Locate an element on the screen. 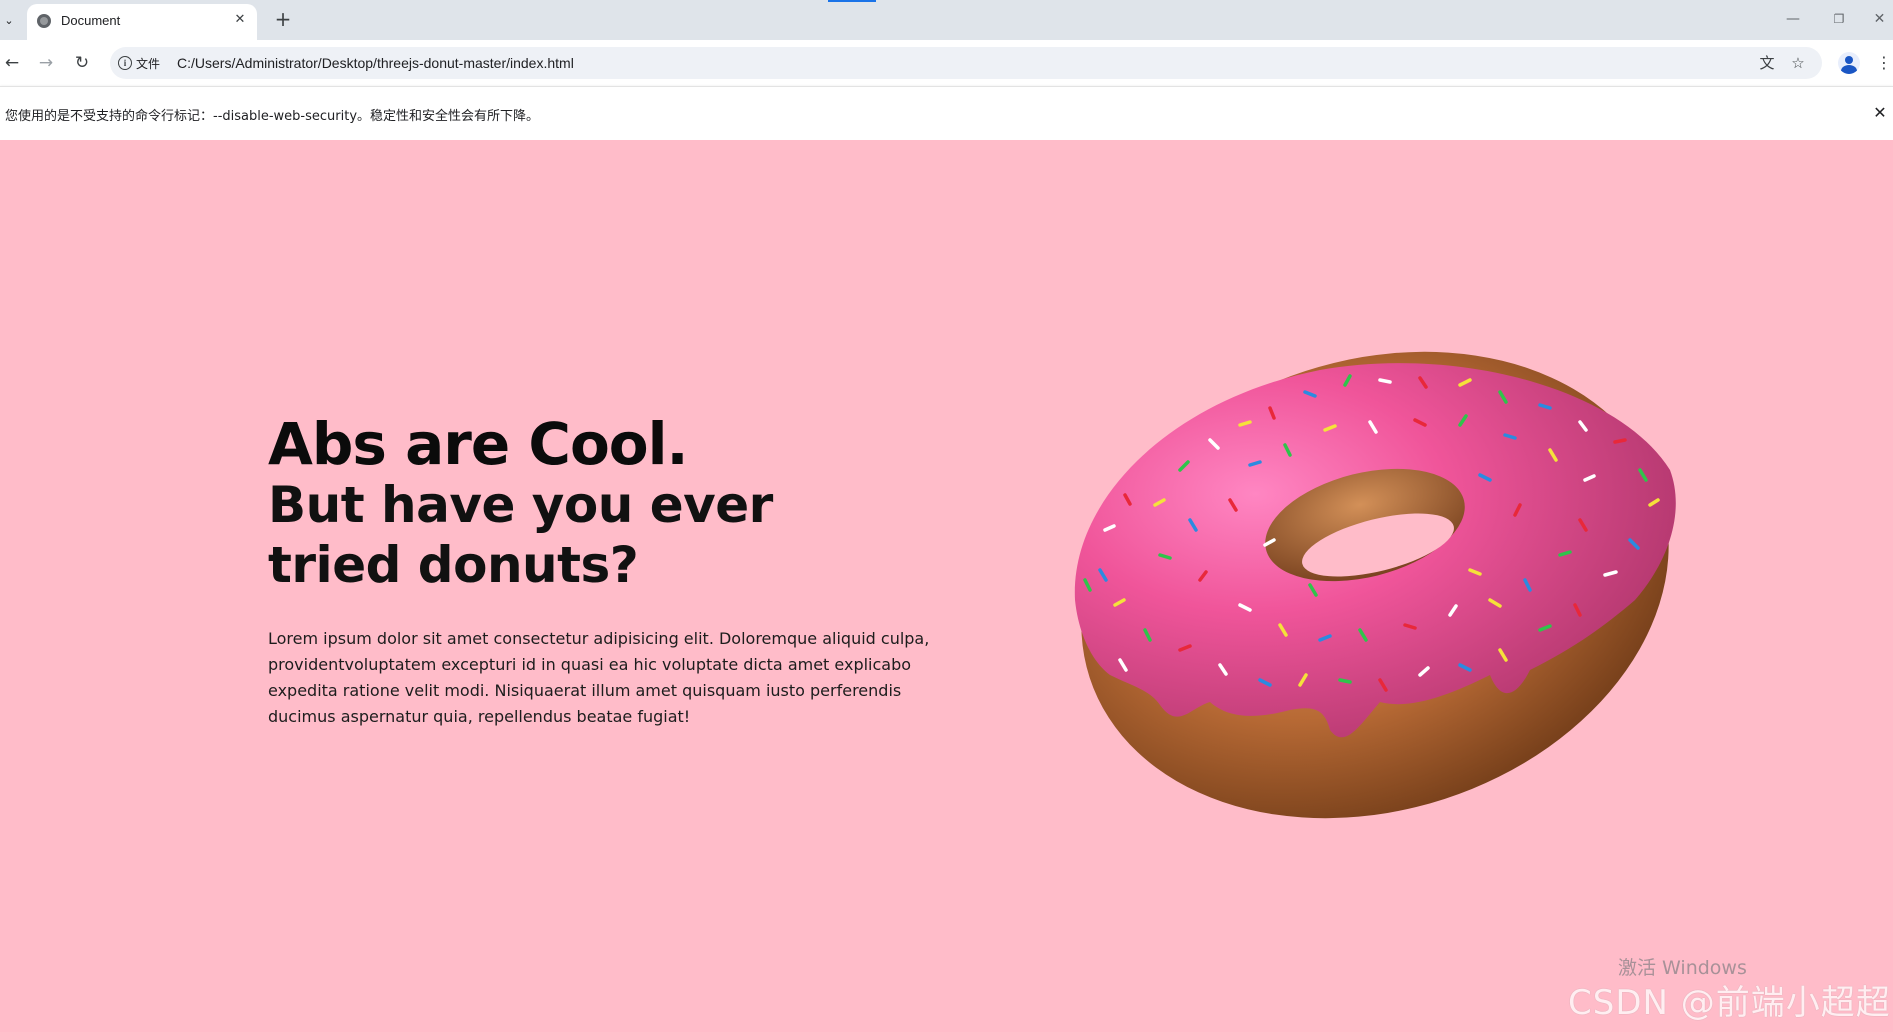 The image size is (1893, 1032). tab-document: Document ✕ is located at coordinates (142, 22).